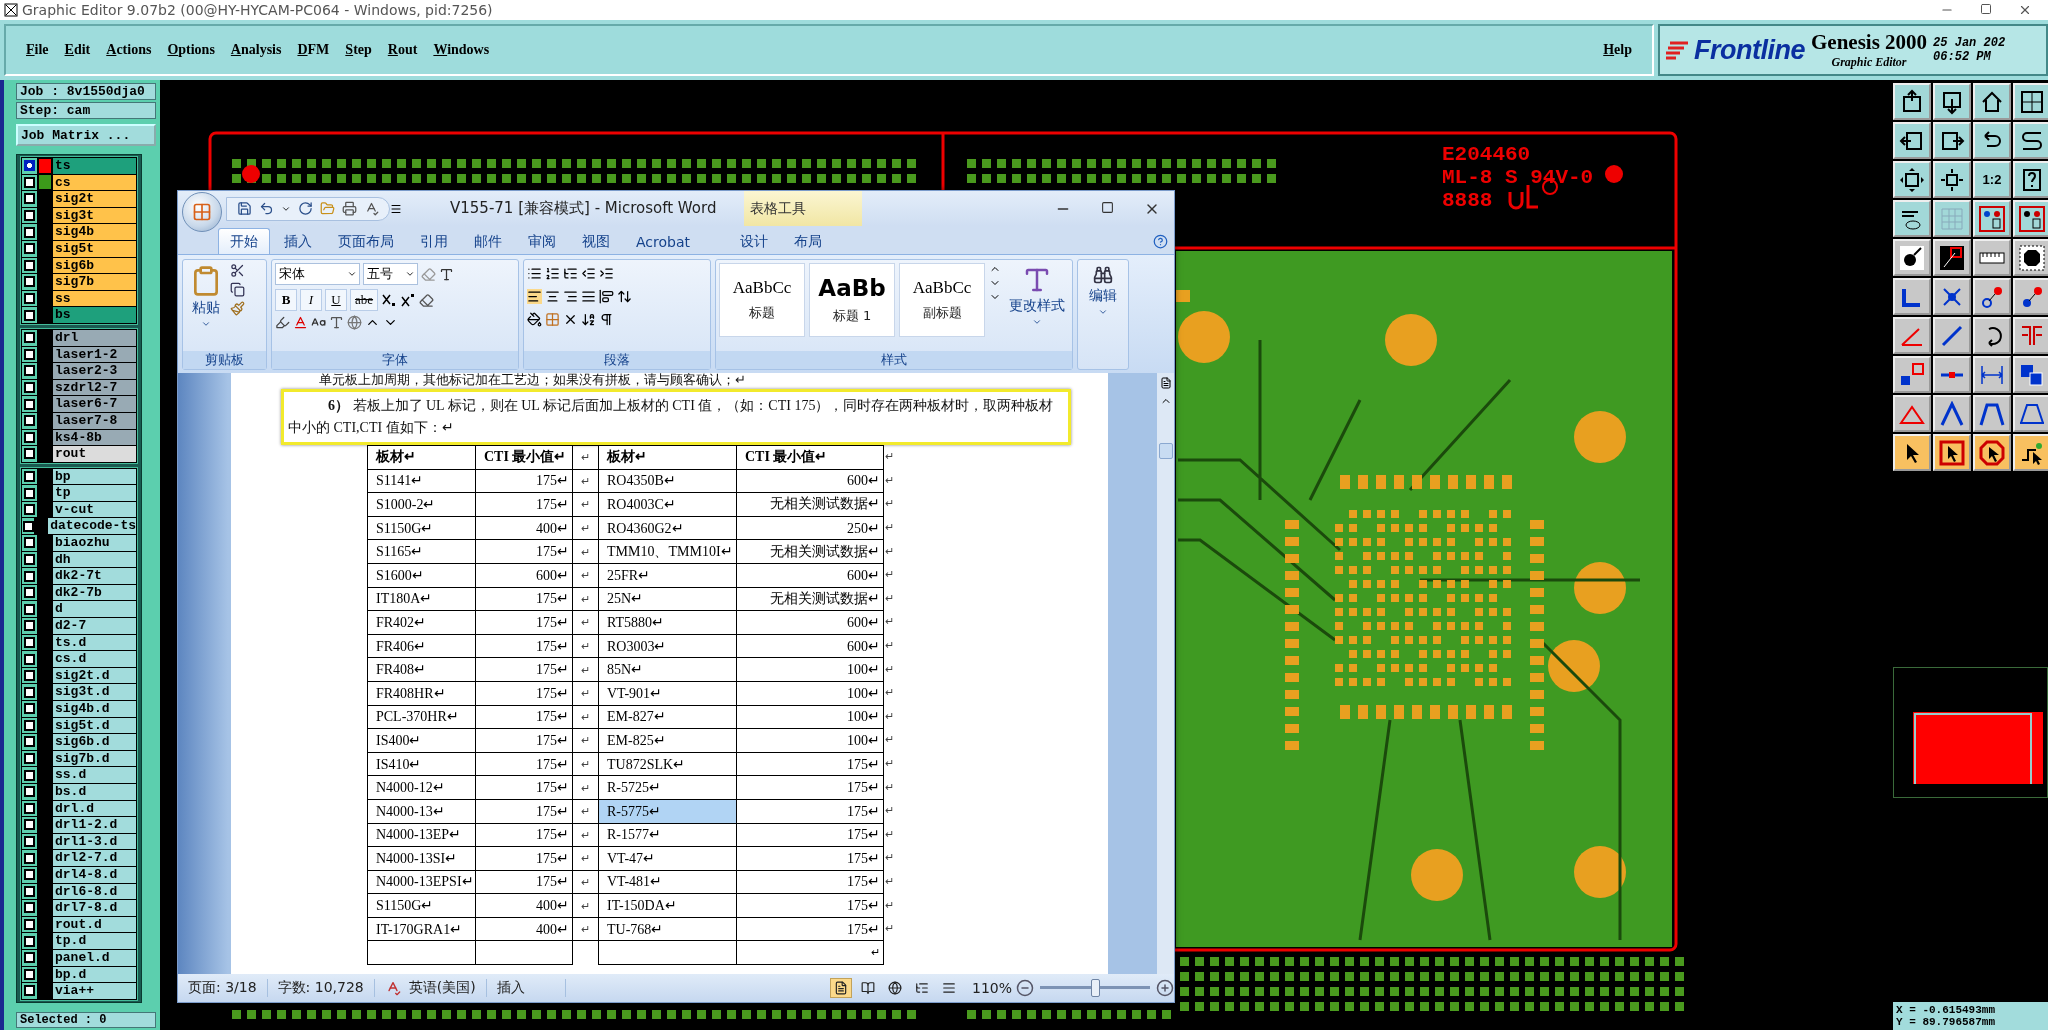 The image size is (2048, 1030). What do you see at coordinates (663, 241) in the screenshot?
I see `ribbon-tab: Acrobat` at bounding box center [663, 241].